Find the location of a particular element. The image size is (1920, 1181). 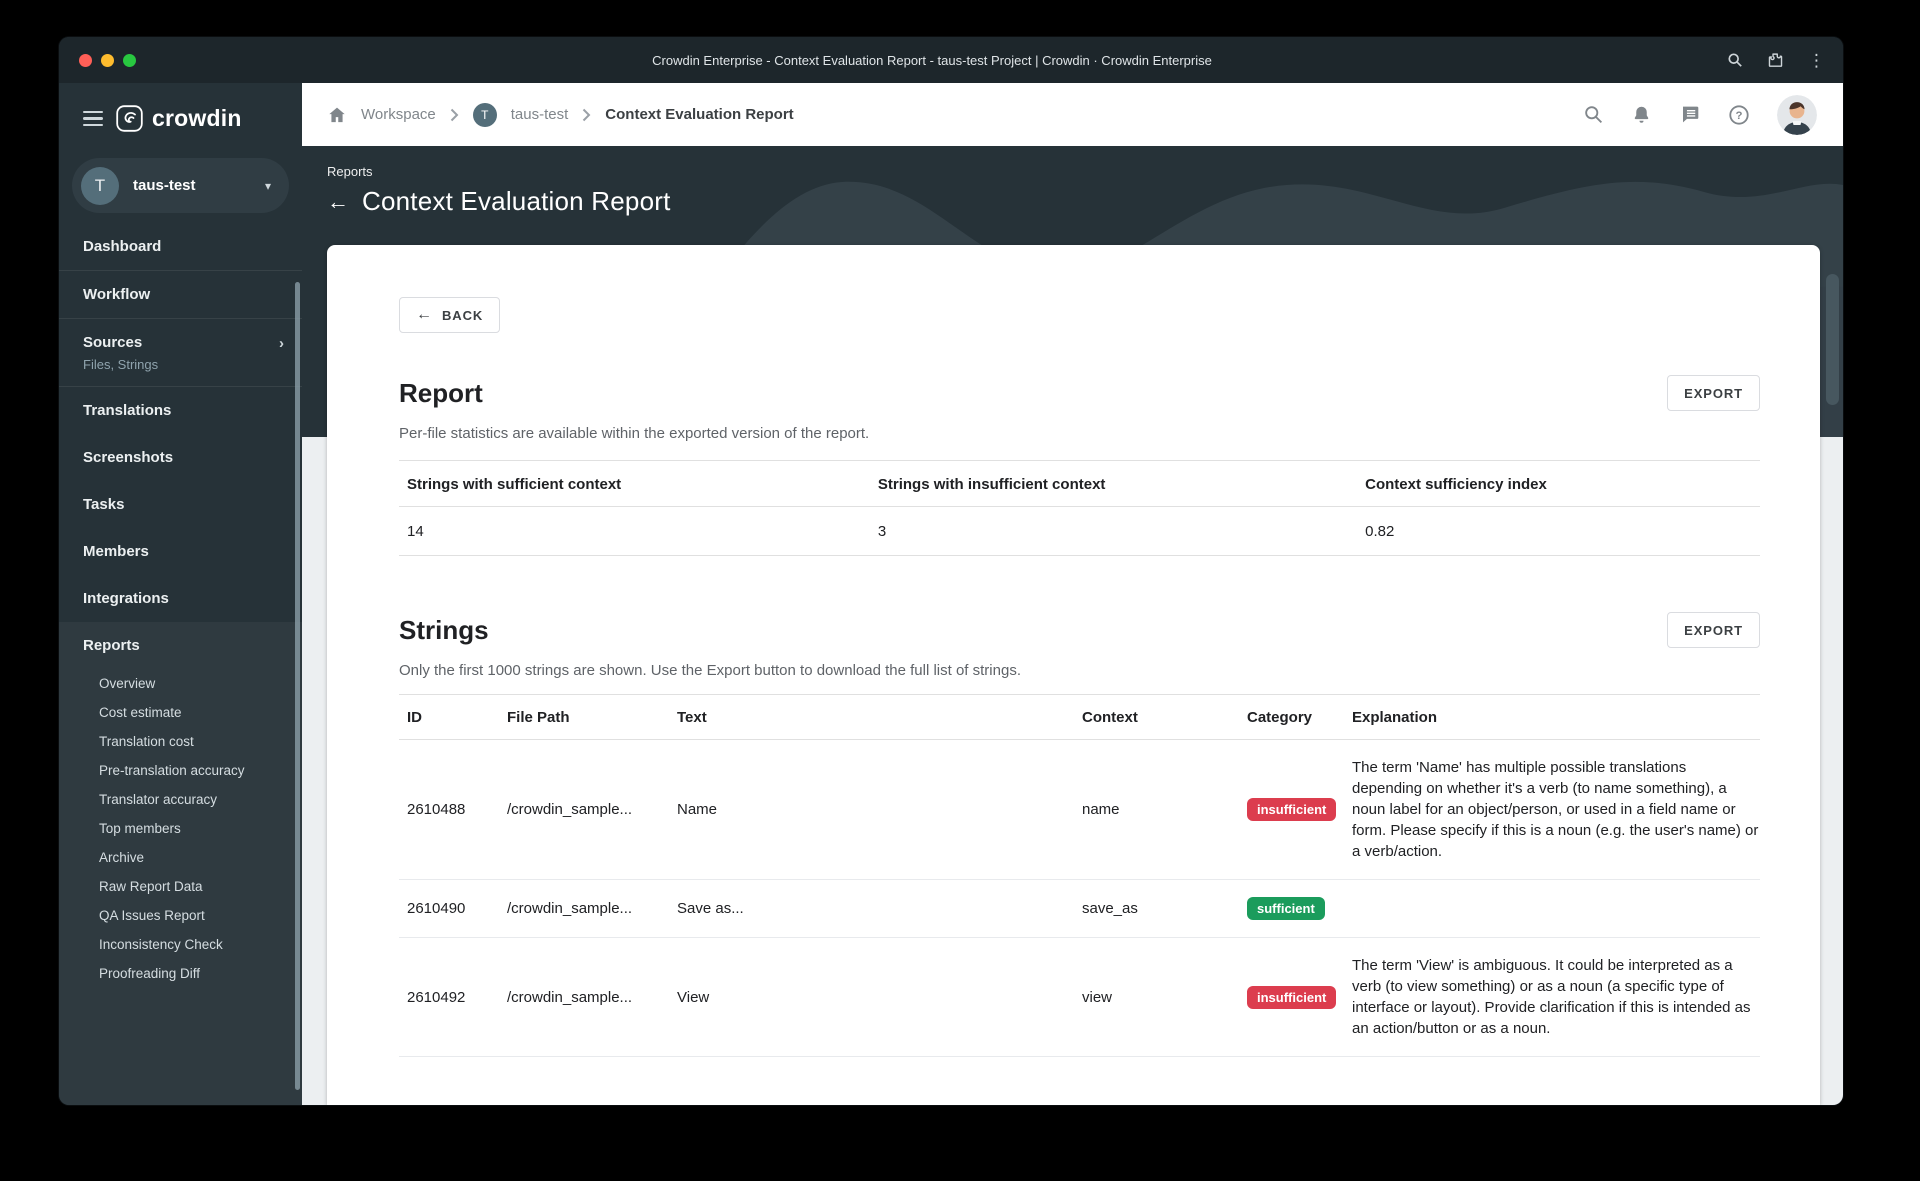

cell-category: insufficient is located at coordinates (1291, 997).